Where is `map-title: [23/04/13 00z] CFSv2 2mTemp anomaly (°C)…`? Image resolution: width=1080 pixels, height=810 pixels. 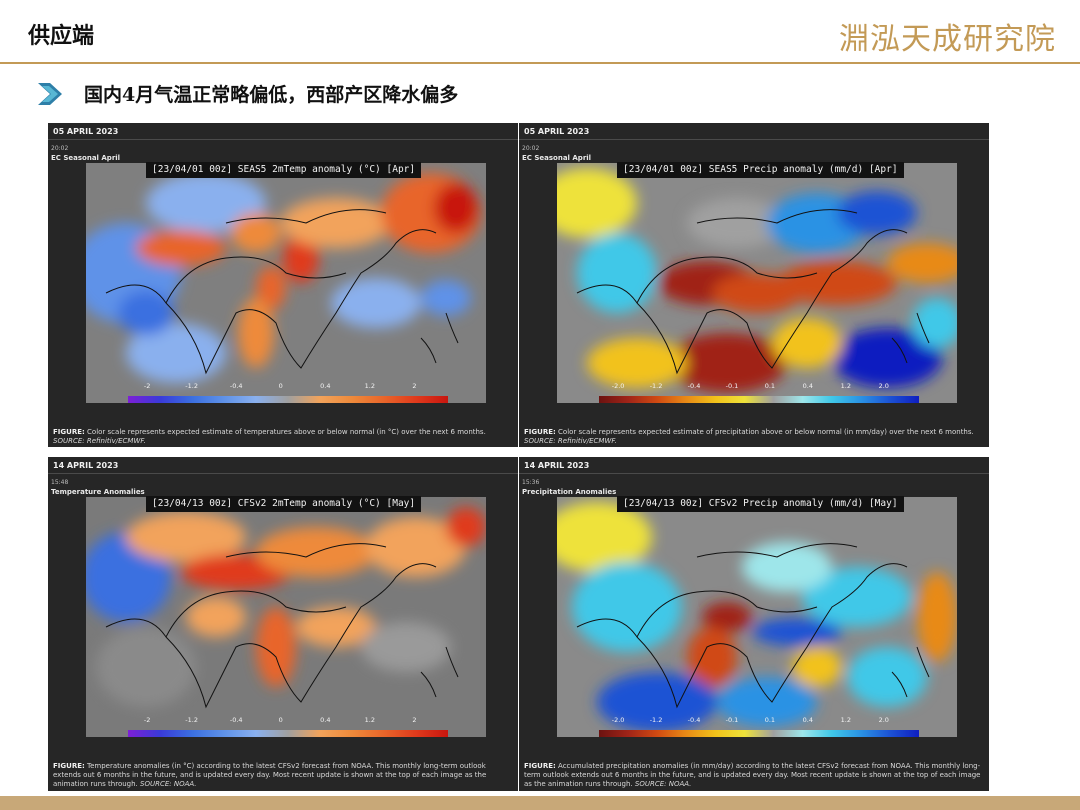
map-title: [23/04/13 00z] CFSv2 2mTemp anomaly (°C)… is located at coordinates (284, 504).